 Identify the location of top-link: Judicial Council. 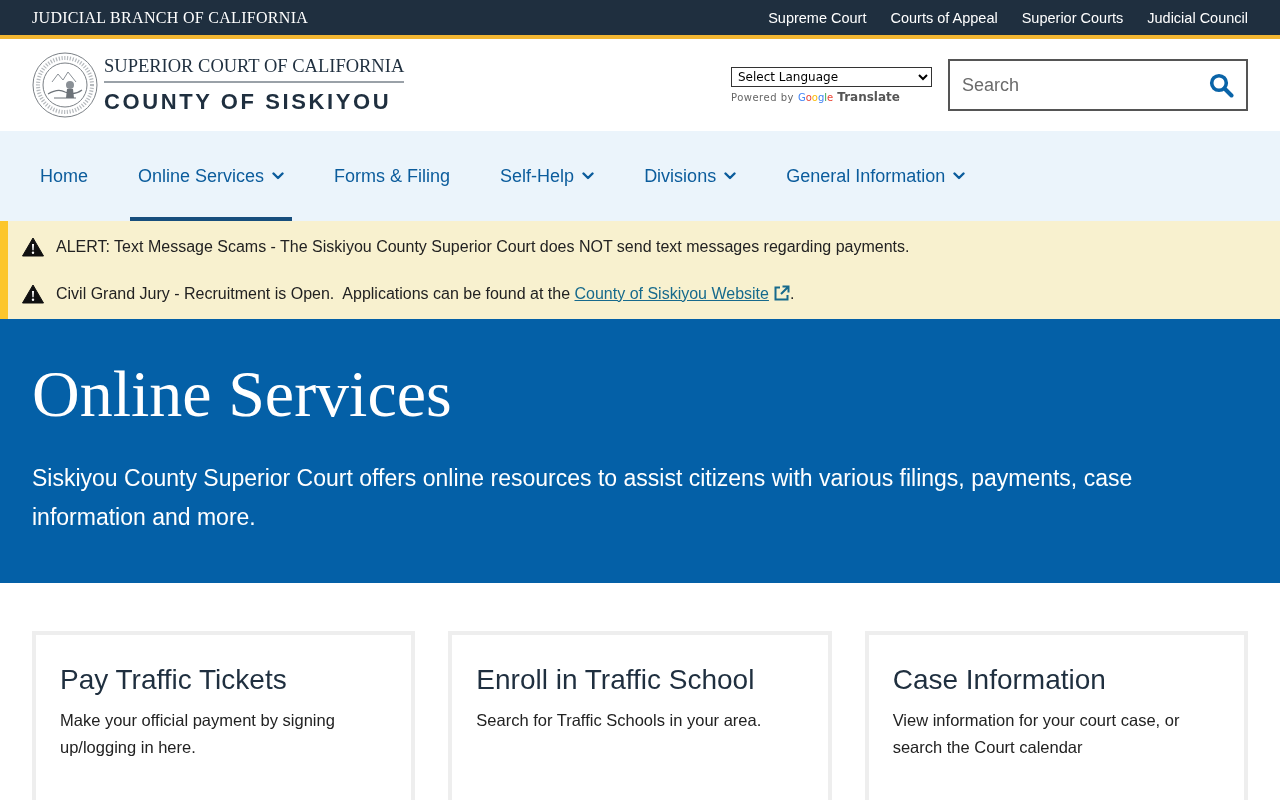
(1197, 17).